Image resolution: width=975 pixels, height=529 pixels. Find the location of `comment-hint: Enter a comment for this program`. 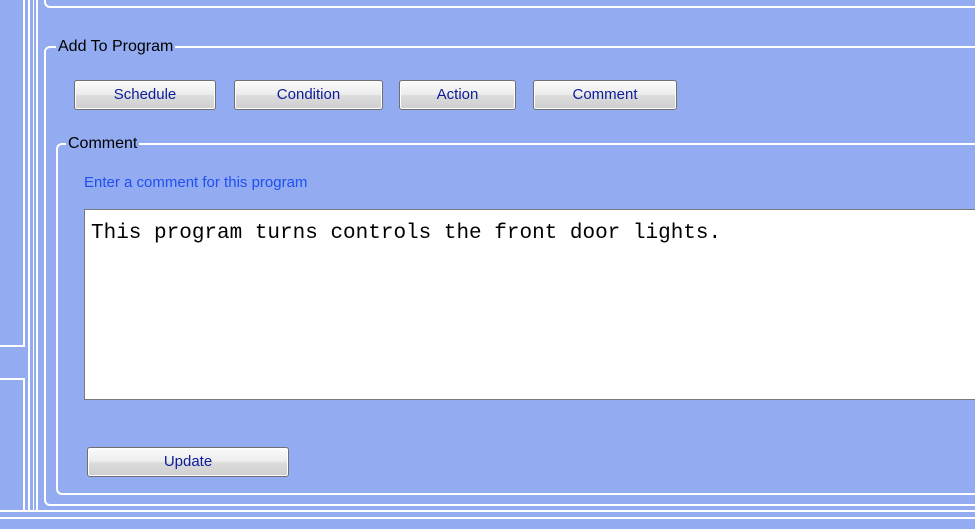

comment-hint: Enter a comment for this program is located at coordinates (196, 182).